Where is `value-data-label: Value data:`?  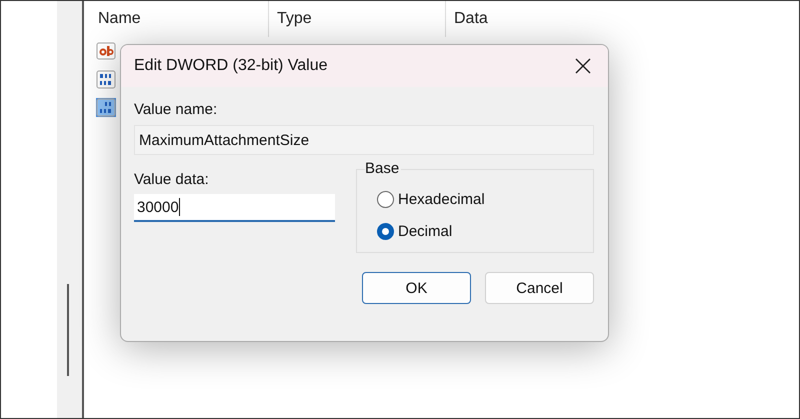
value-data-label: Value data: is located at coordinates (172, 179).